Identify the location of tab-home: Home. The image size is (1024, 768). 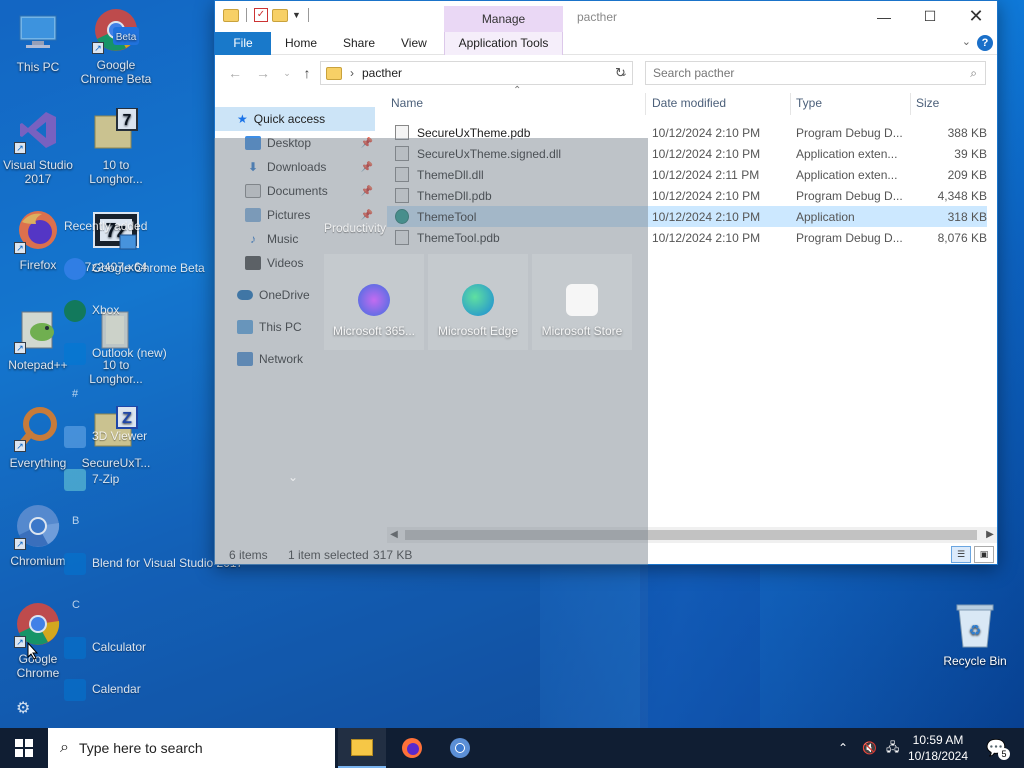
(301, 43).